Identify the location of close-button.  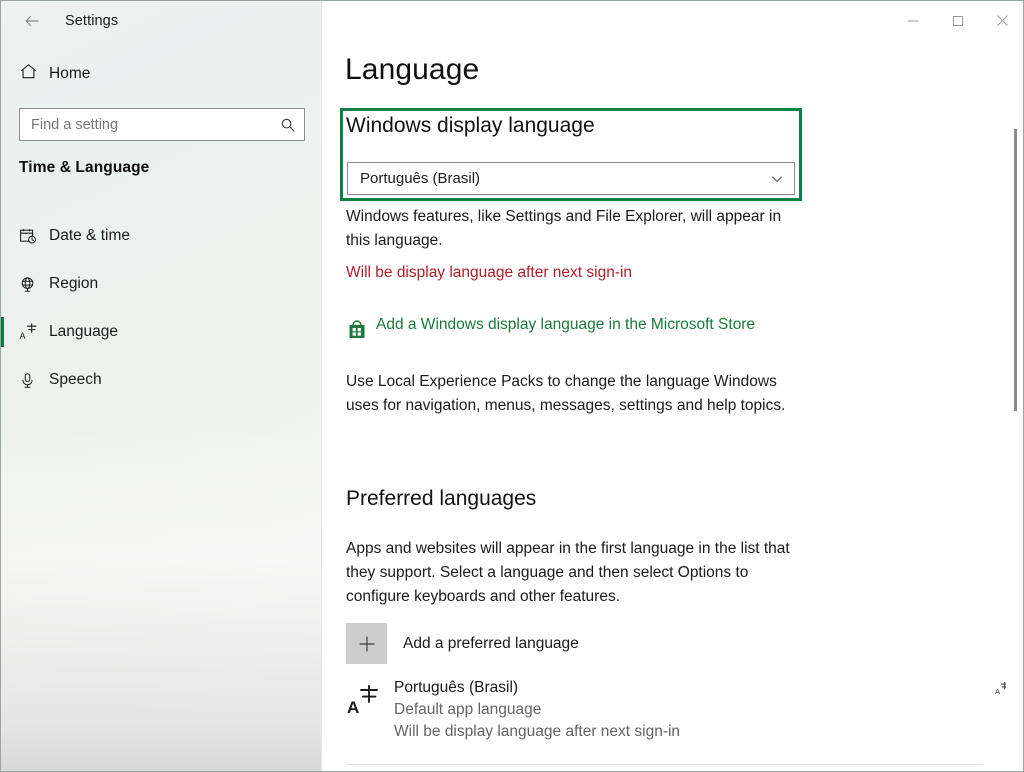
(1001, 20).